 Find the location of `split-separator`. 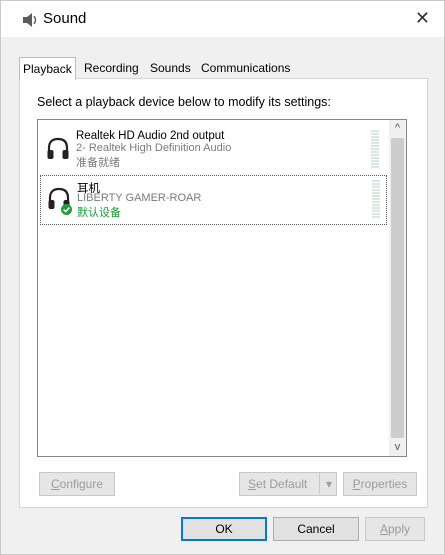

split-separator is located at coordinates (319, 483).